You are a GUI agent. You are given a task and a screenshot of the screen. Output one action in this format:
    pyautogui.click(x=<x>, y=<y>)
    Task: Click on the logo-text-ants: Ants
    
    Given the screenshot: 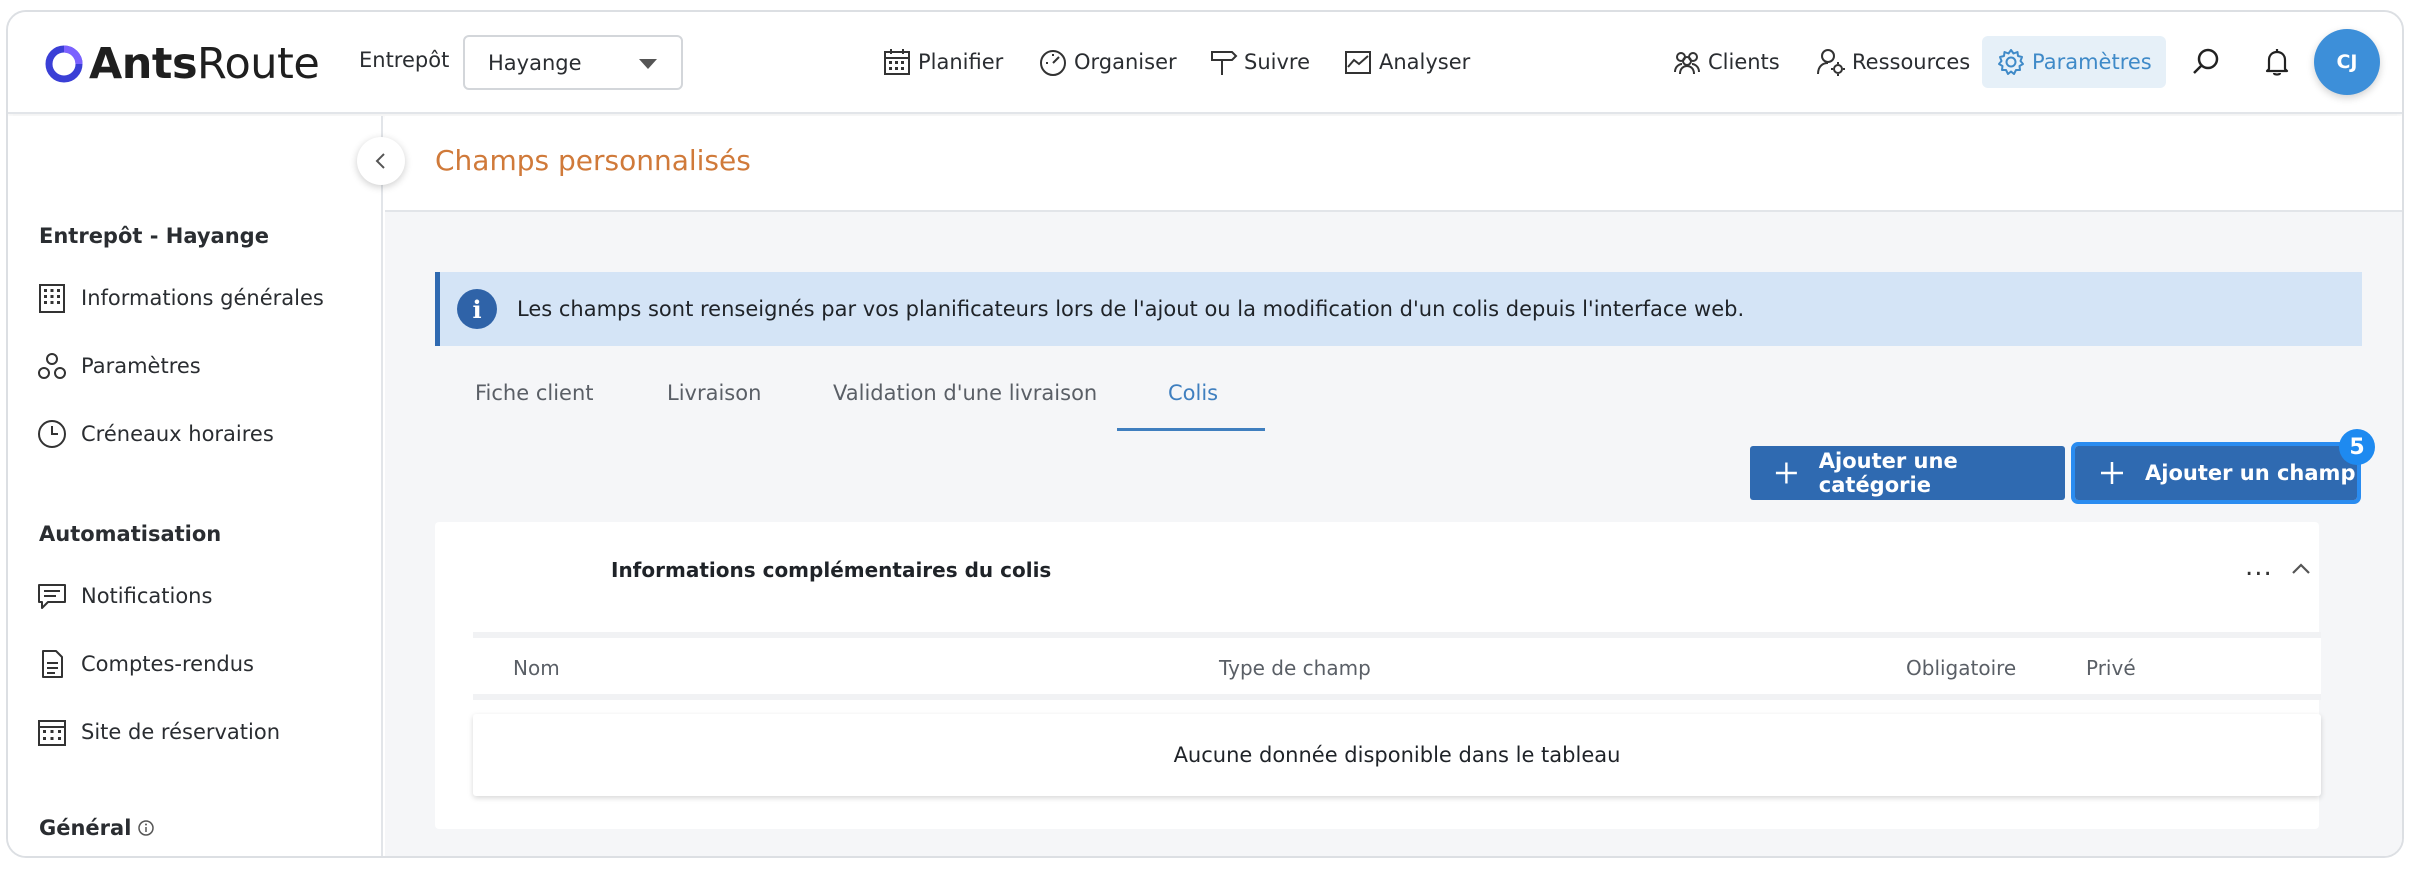 What is the action you would take?
    pyautogui.click(x=143, y=64)
    